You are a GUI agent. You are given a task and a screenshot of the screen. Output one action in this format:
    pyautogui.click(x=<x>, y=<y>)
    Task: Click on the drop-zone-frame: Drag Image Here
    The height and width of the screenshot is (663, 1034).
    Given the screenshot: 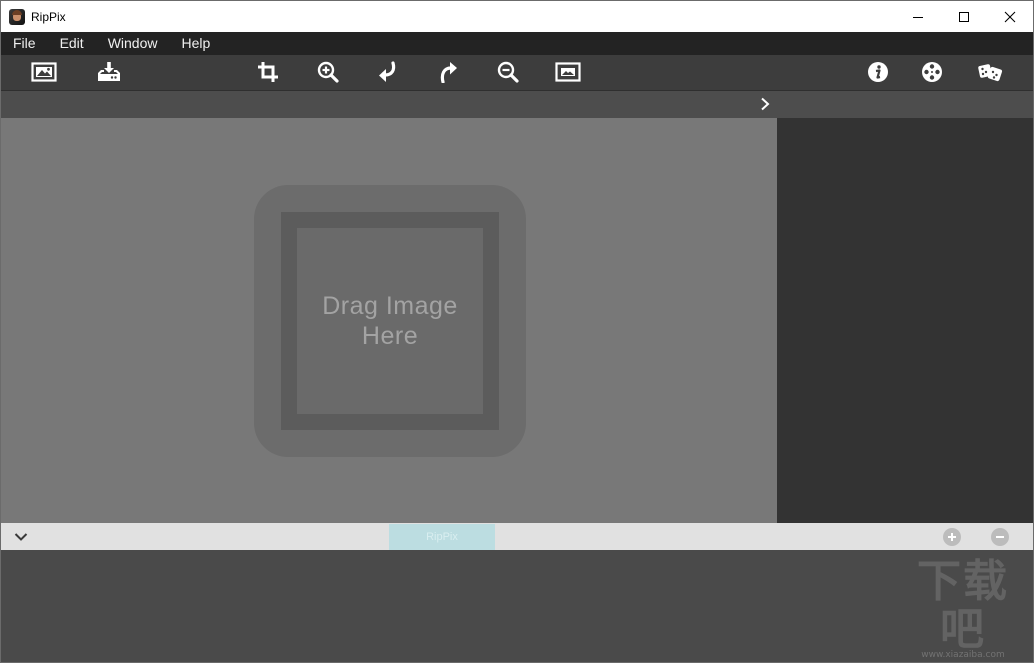 What is the action you would take?
    pyautogui.click(x=390, y=321)
    